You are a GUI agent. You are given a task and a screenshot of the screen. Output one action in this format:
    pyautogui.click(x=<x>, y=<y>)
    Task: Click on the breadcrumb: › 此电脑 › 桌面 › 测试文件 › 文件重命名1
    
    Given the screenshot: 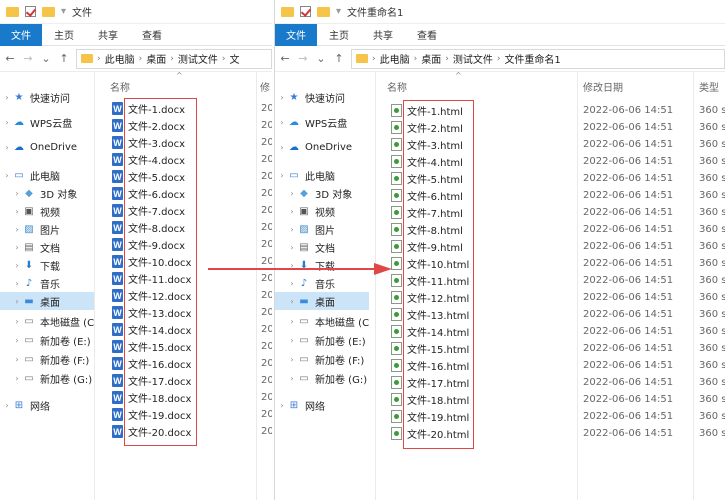 What is the action you would take?
    pyautogui.click(x=538, y=58)
    